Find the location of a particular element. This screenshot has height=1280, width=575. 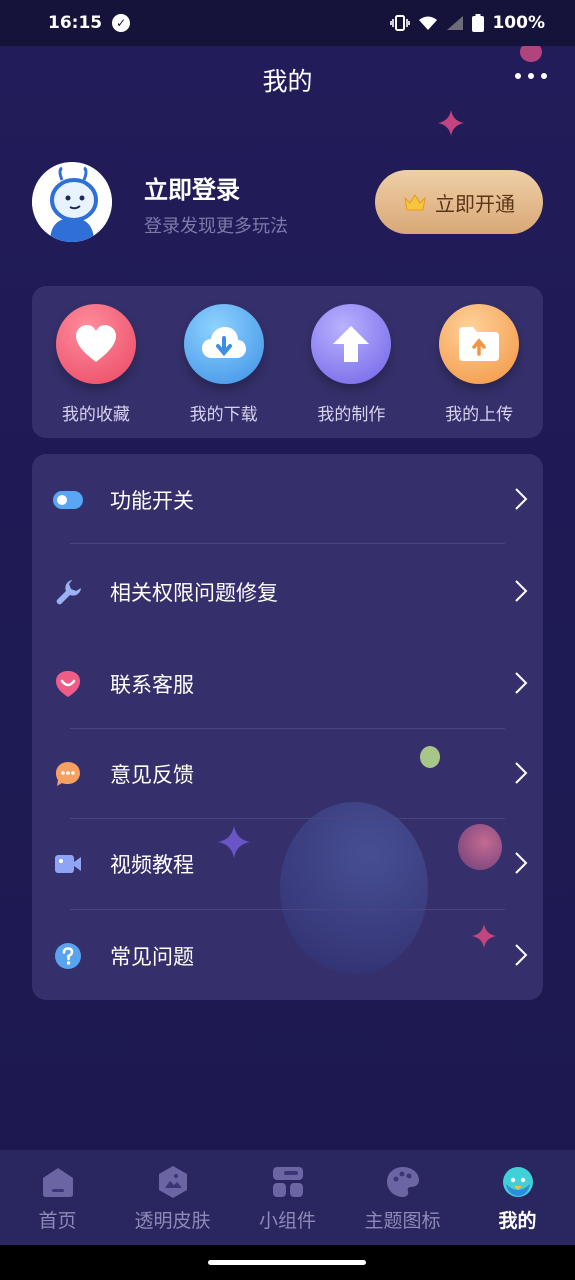

widget-icon is located at coordinates (288, 1182).